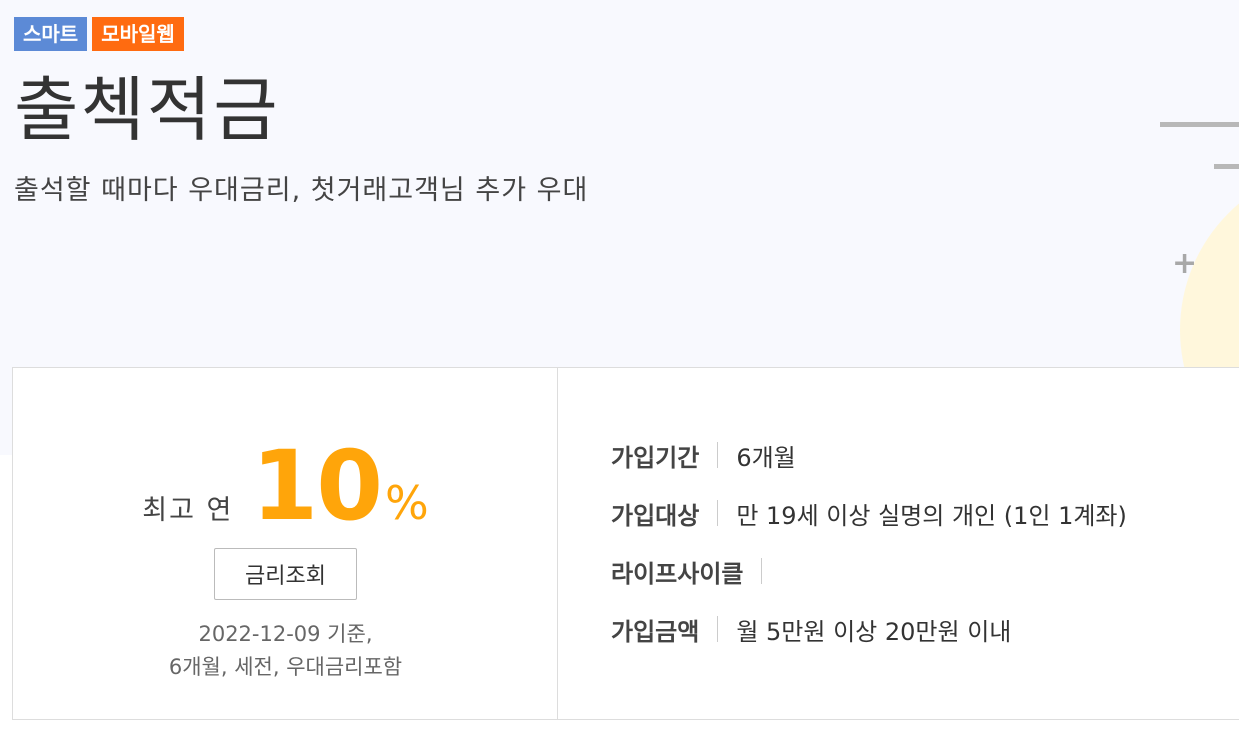 This screenshot has height=745, width=1239. Describe the element at coordinates (1185, 263) in the screenshot. I see `decorative-plus-icon: +` at that location.